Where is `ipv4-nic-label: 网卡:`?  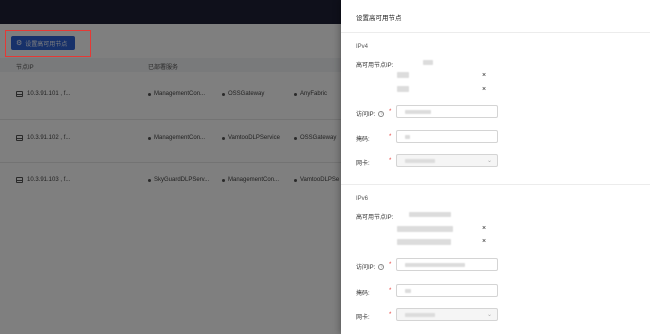 ipv4-nic-label: 网卡: is located at coordinates (363, 162).